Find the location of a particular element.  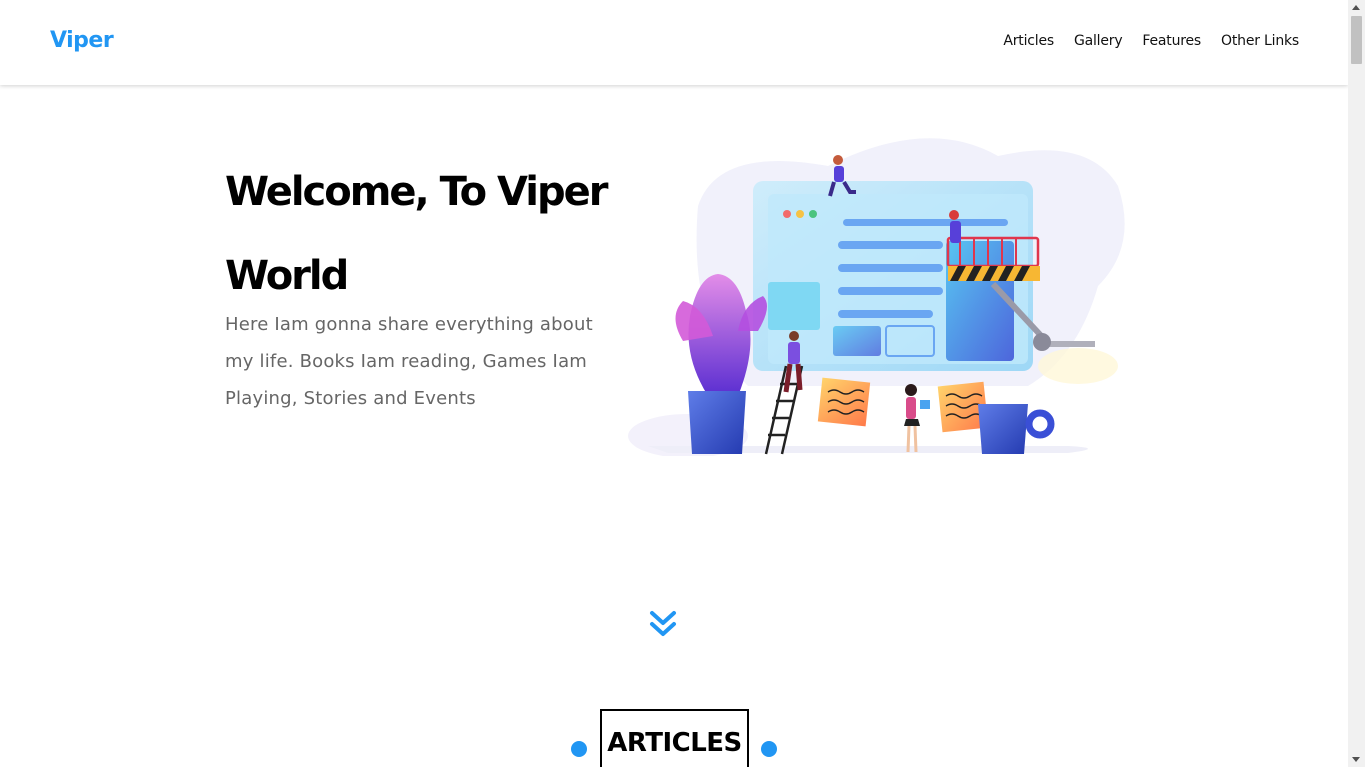

scroll-down-arrow-icon is located at coordinates (1356, 759).